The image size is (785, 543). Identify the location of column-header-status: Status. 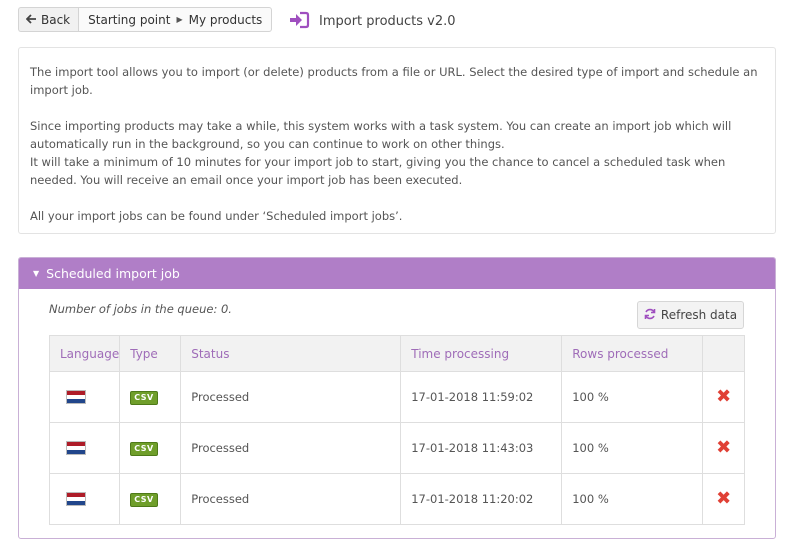
(291, 353).